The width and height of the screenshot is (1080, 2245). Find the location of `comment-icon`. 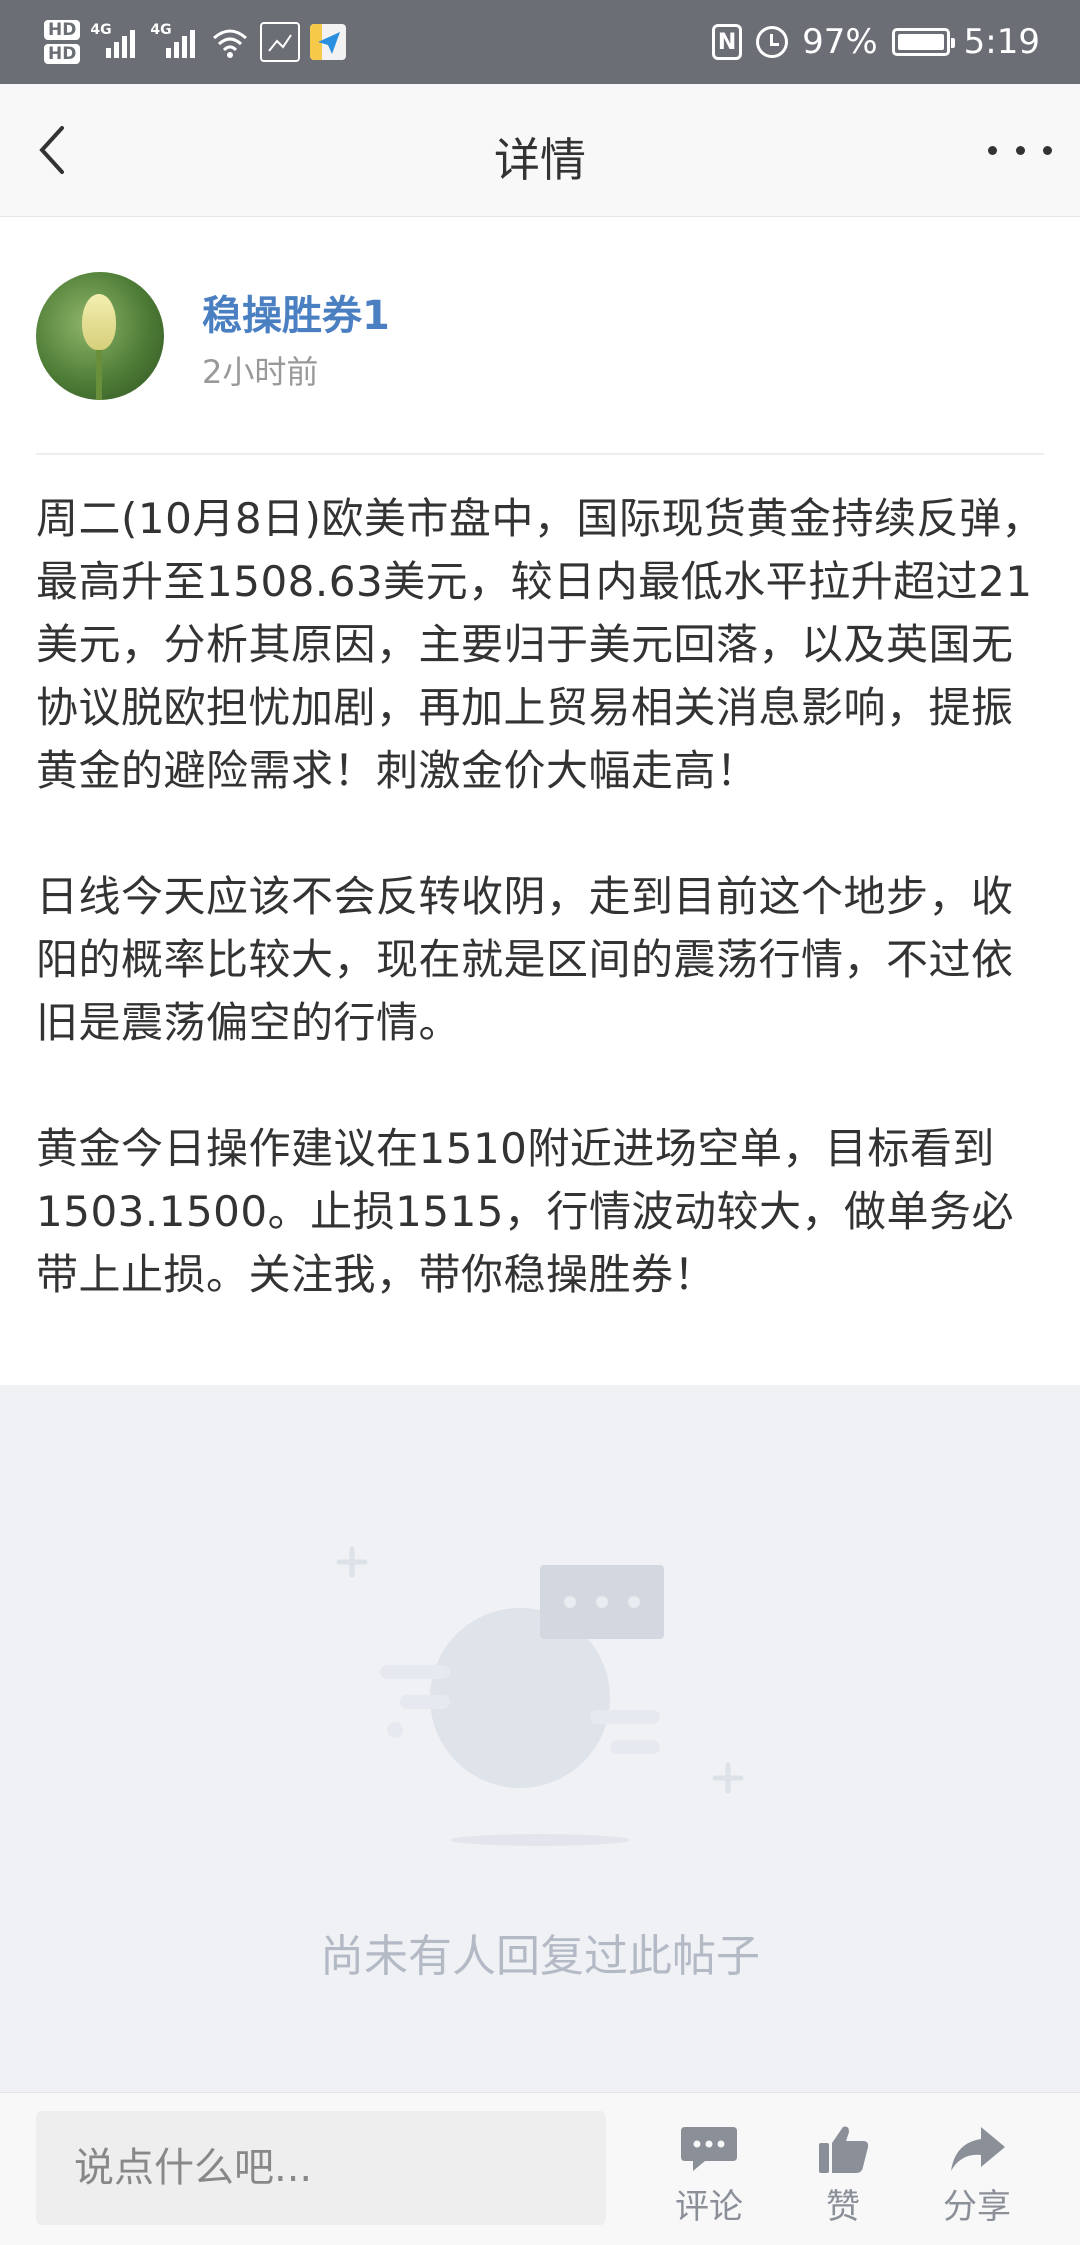

comment-icon is located at coordinates (709, 2149).